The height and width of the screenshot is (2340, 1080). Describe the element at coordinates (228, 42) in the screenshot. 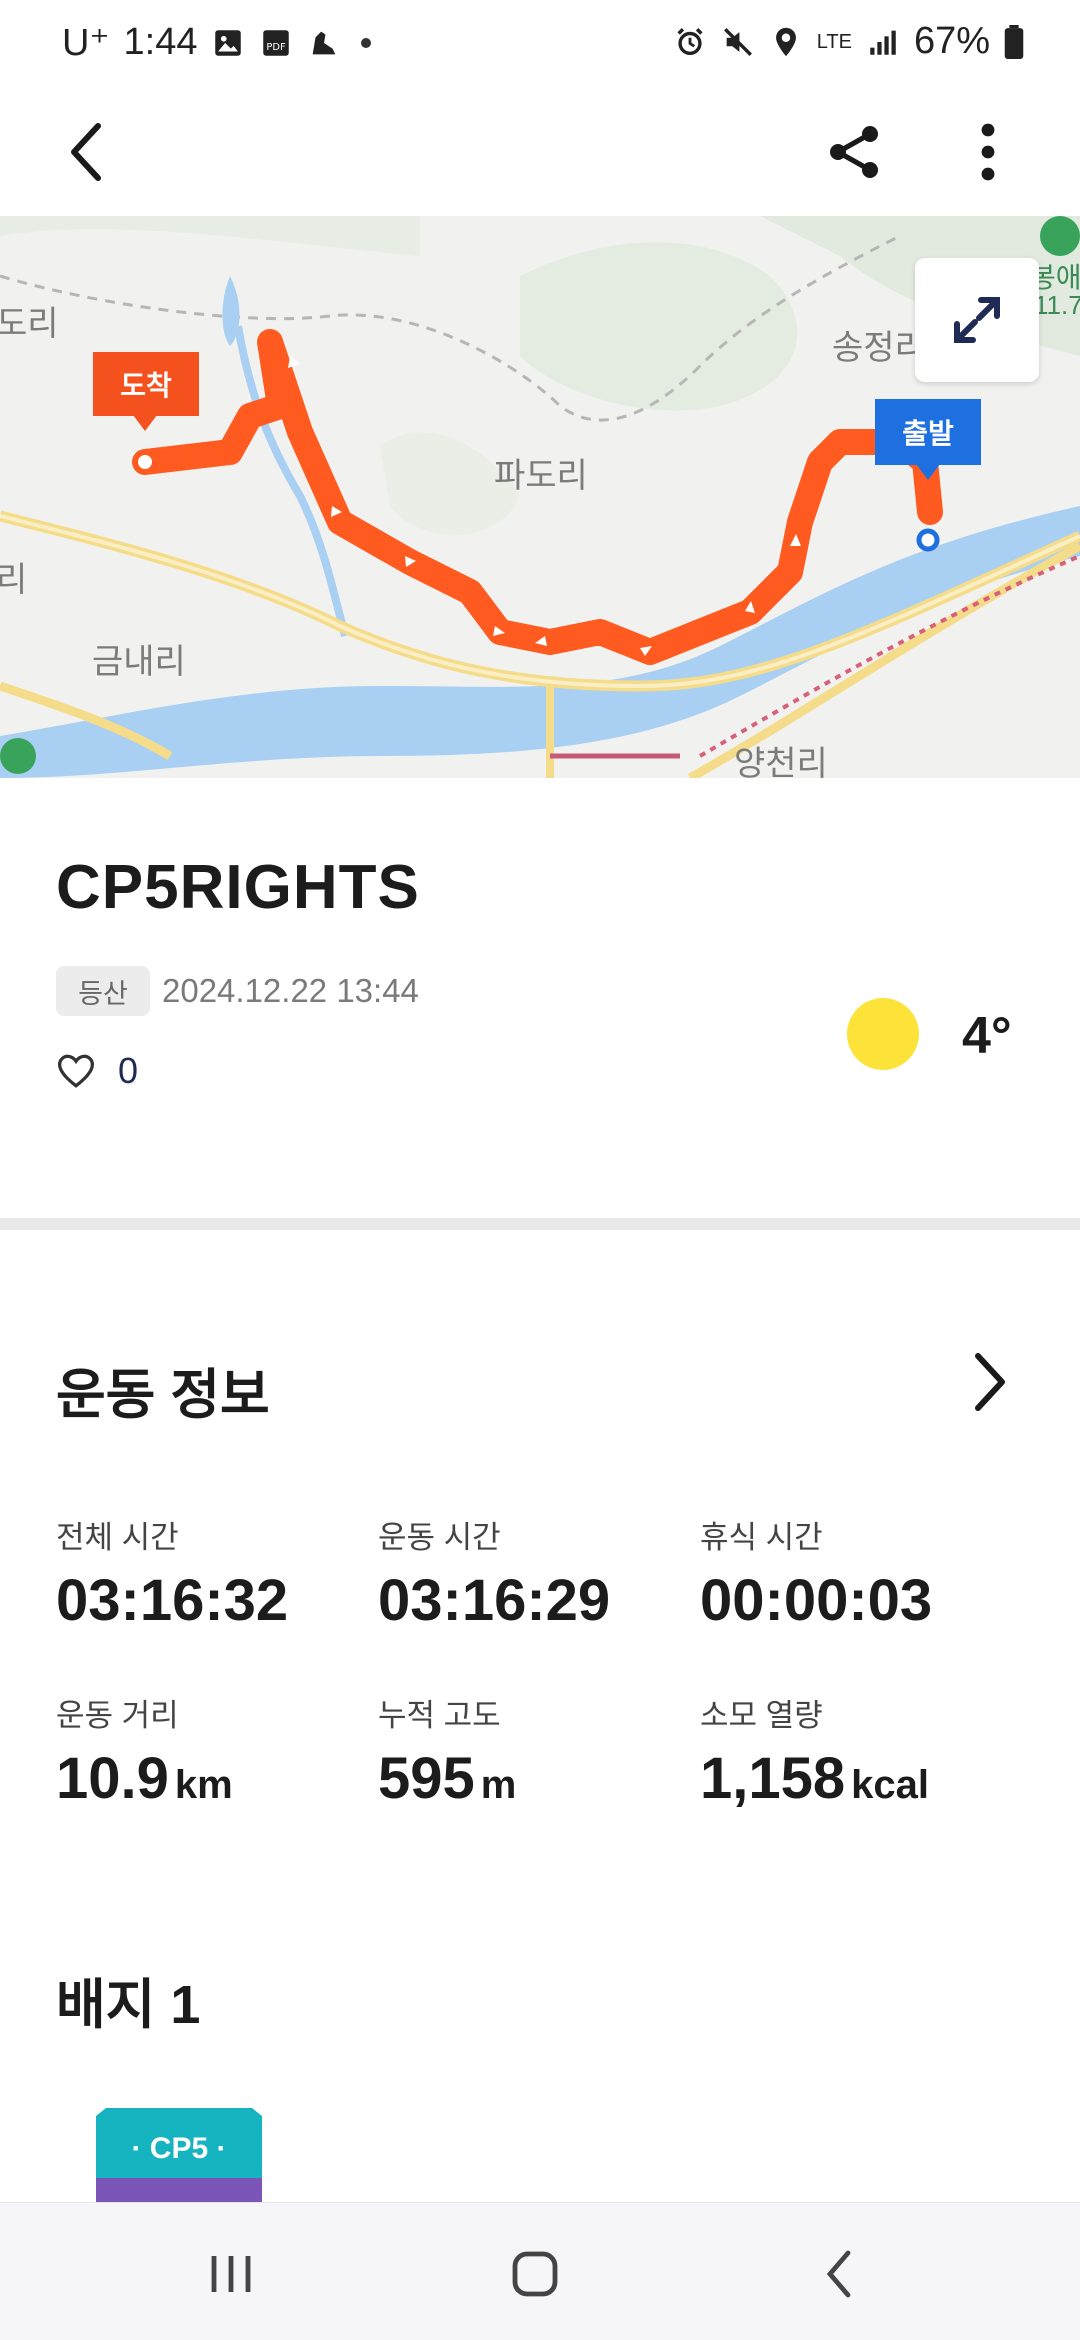

I see `gallery-icon` at that location.